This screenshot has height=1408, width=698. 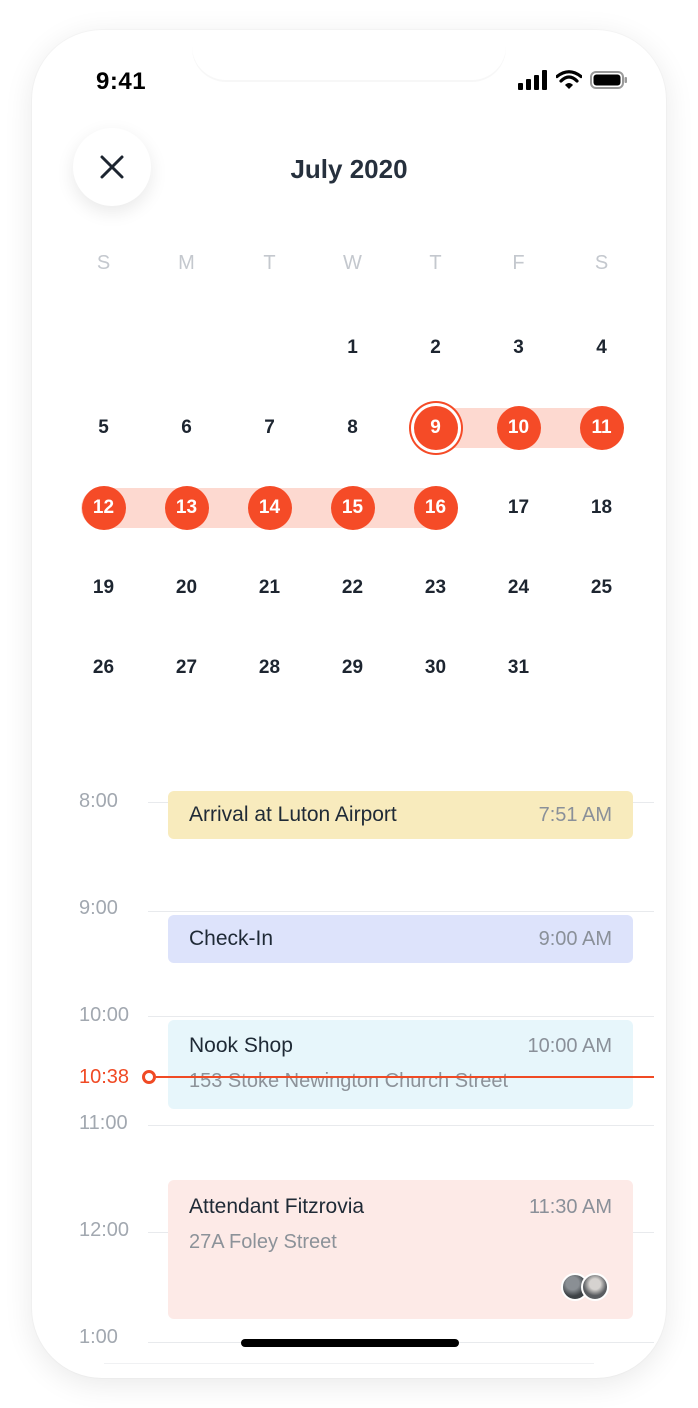 I want to click on calendar-day-number: 17, so click(x=518, y=507).